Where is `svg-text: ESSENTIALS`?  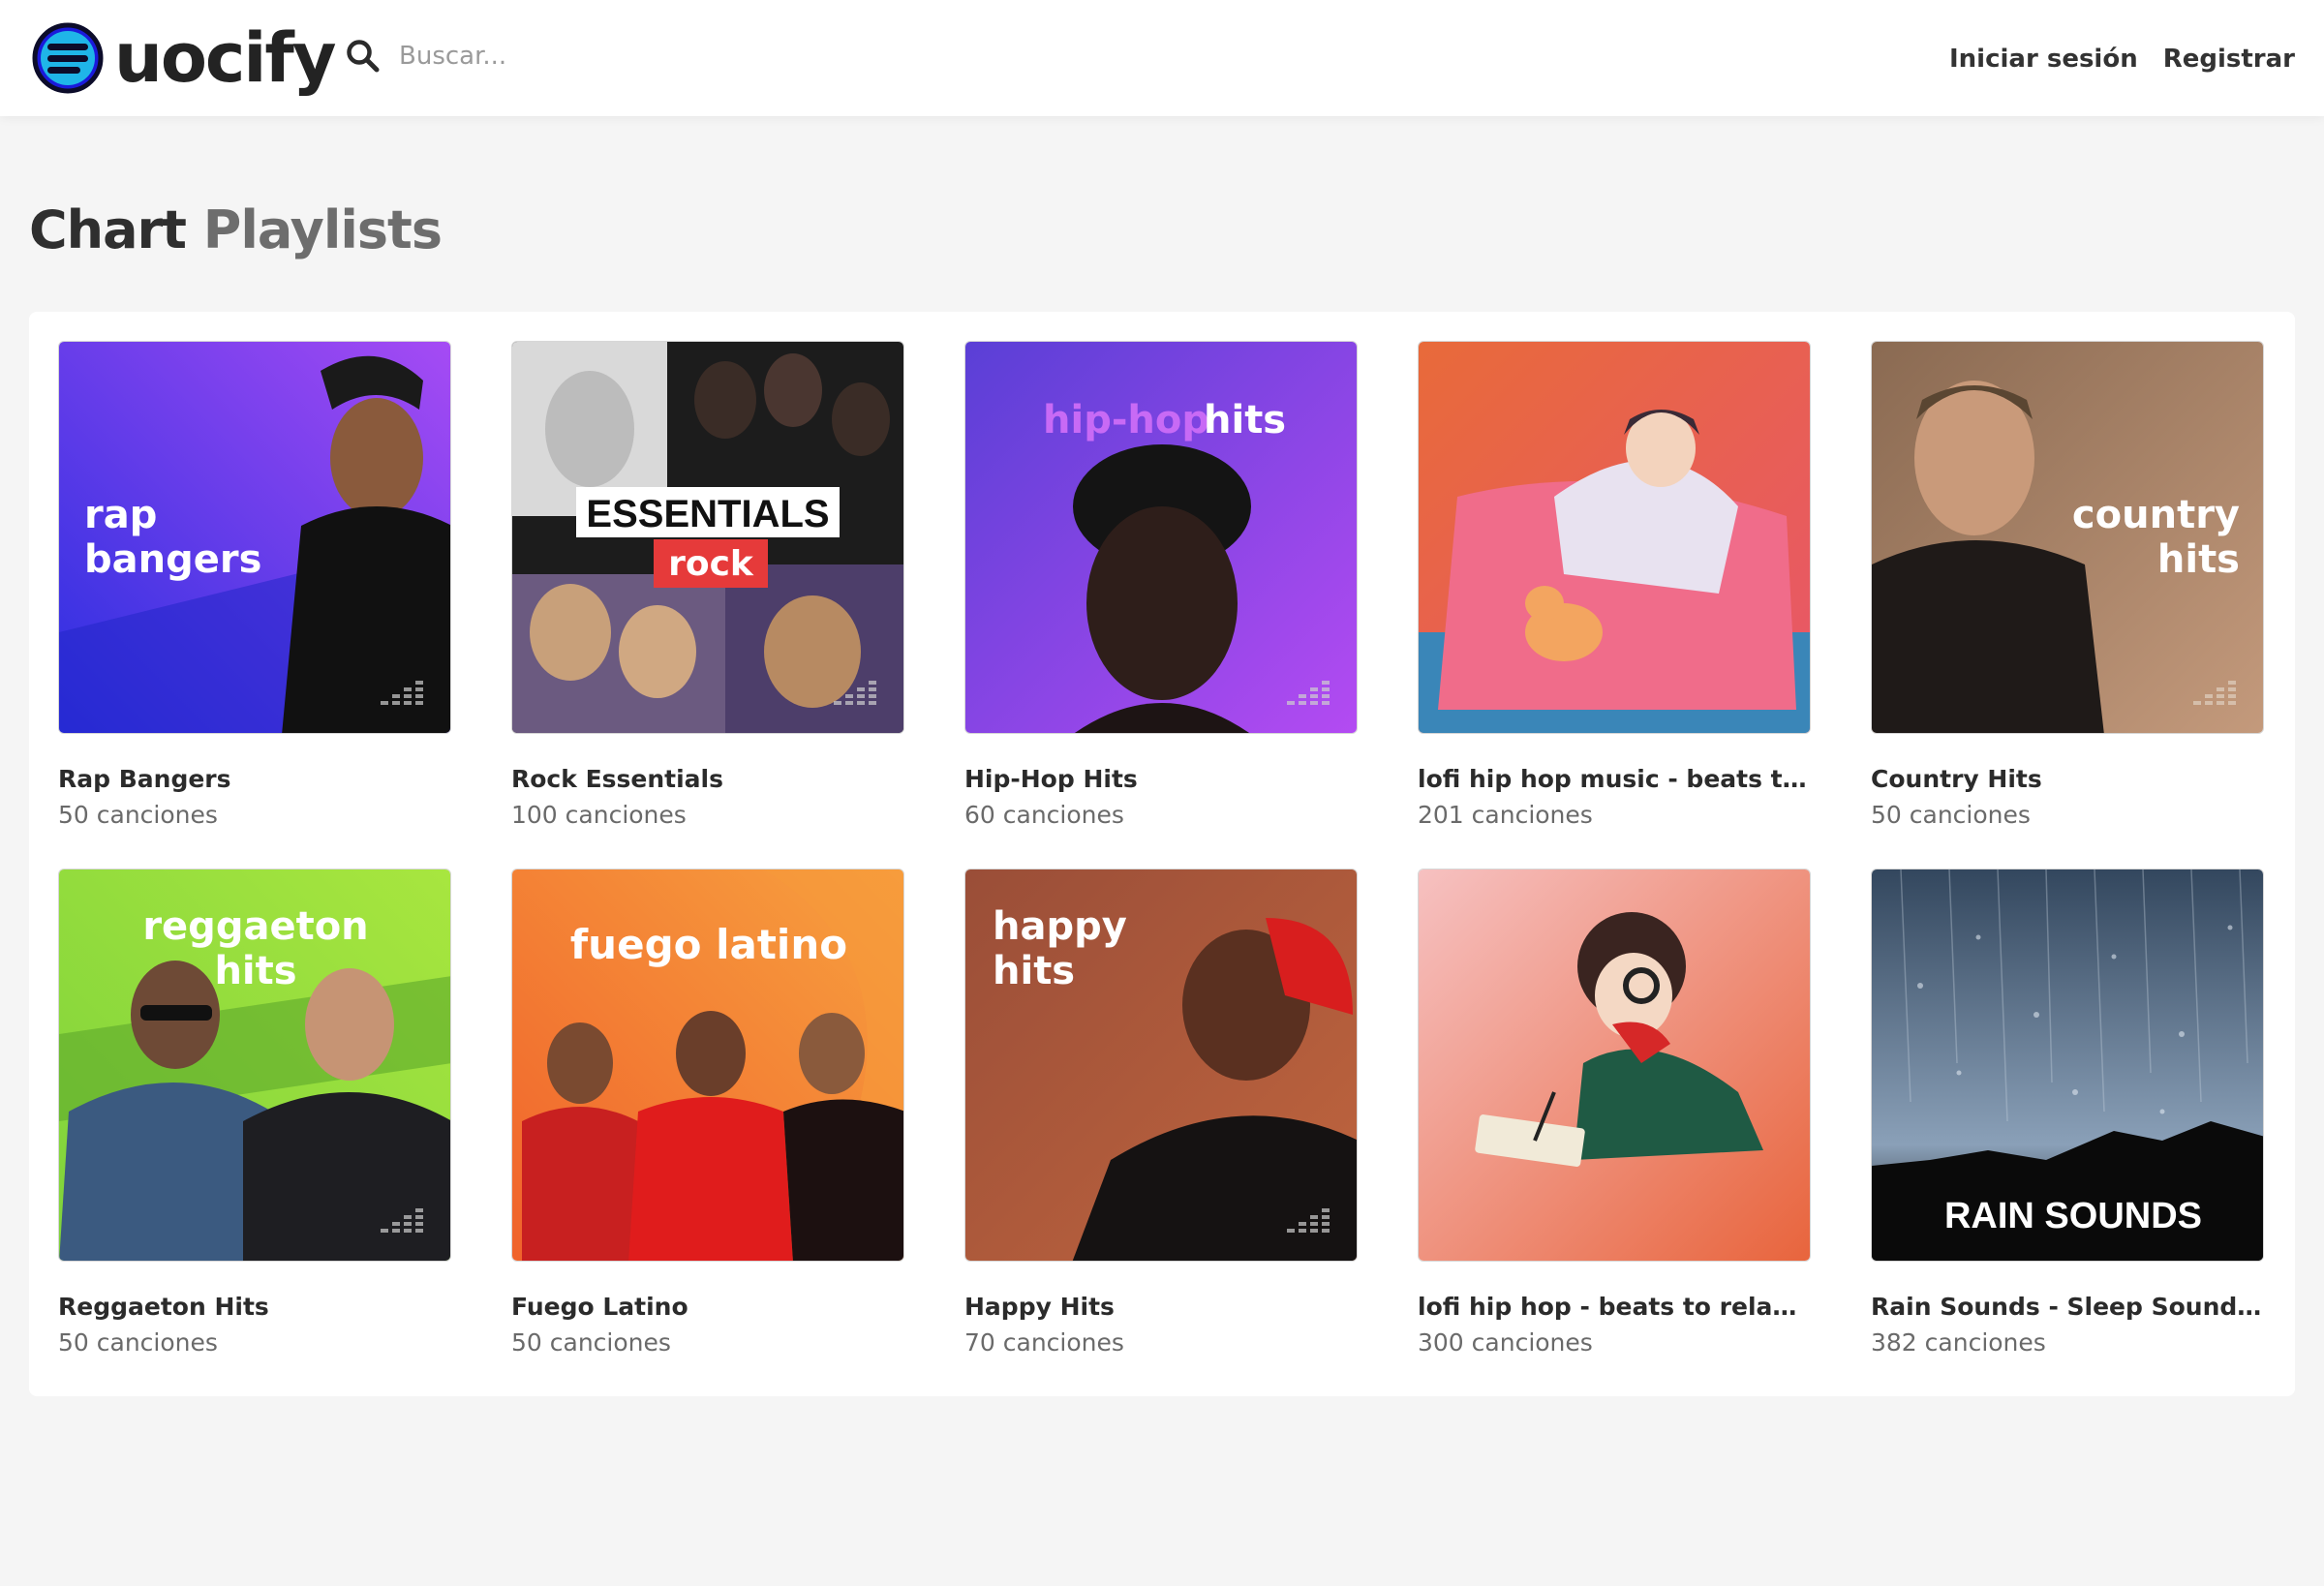 svg-text: ESSENTIALS is located at coordinates (708, 514).